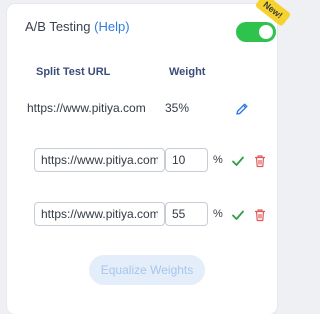 Image resolution: width=320 pixels, height=314 pixels. I want to click on column-header-weight: Weight, so click(187, 72).